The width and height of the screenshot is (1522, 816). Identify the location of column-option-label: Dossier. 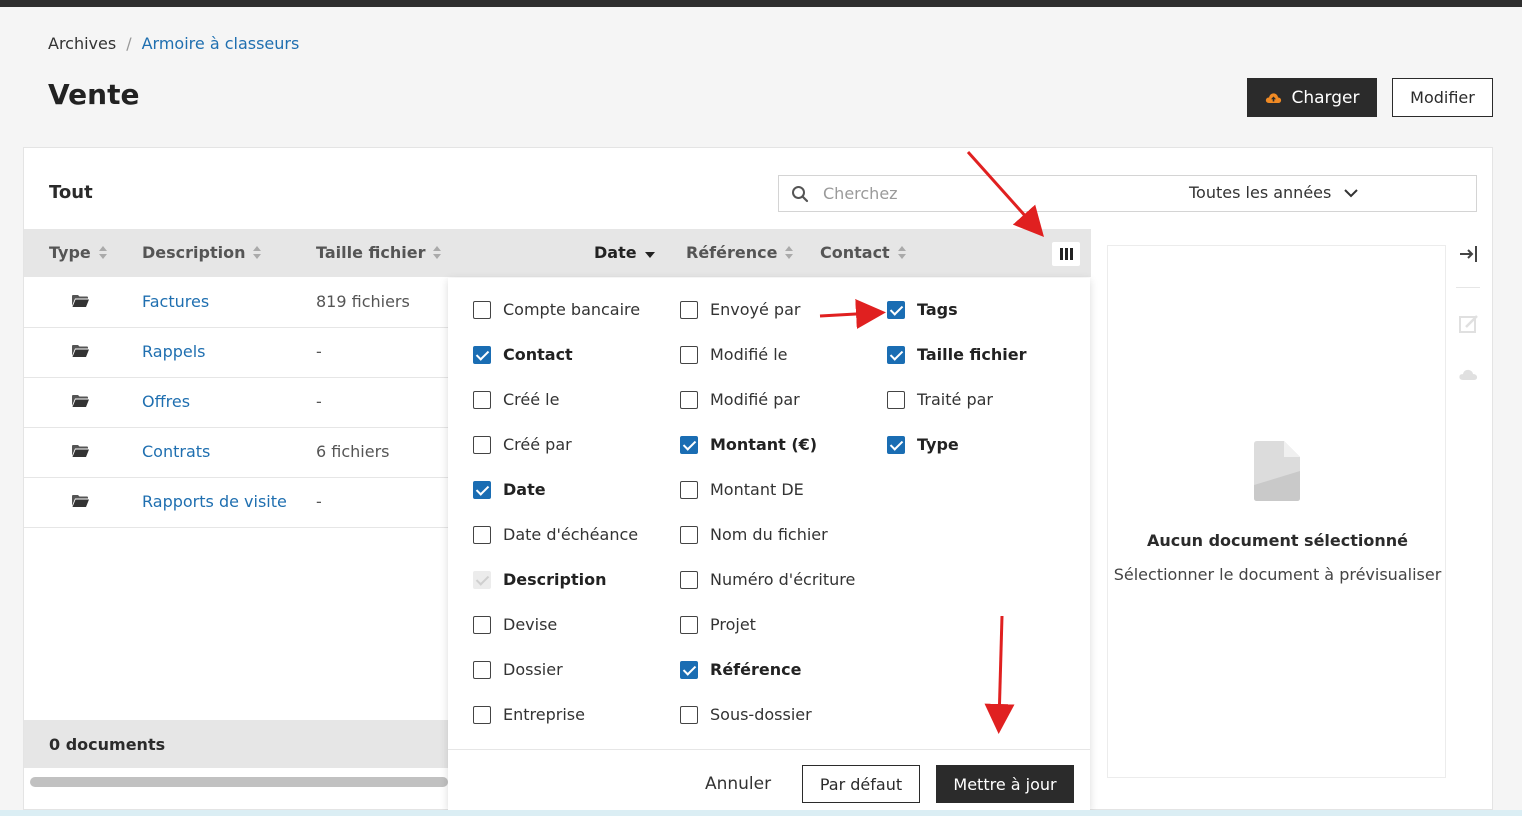
(533, 669).